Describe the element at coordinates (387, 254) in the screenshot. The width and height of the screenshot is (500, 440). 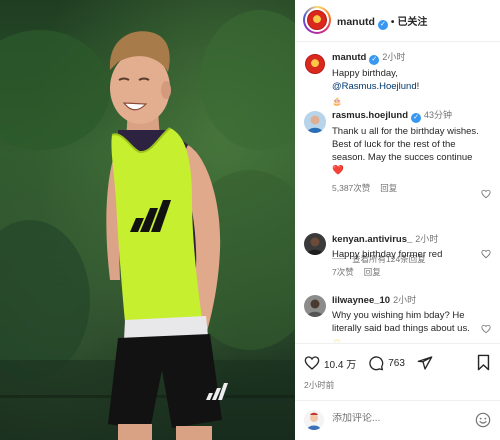
I see `comment-text: Happy birthday former red` at that location.